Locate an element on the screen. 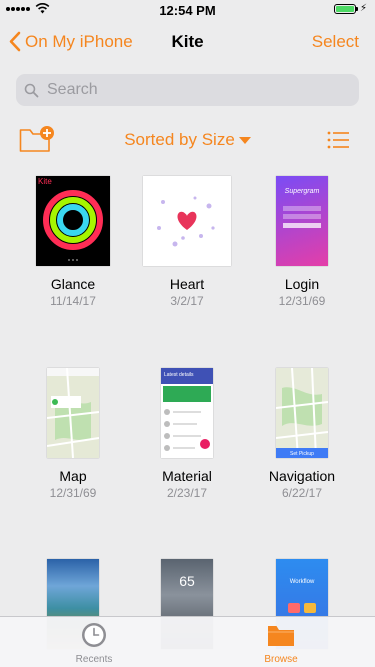  status-time: 12:54 PM is located at coordinates (187, 10).